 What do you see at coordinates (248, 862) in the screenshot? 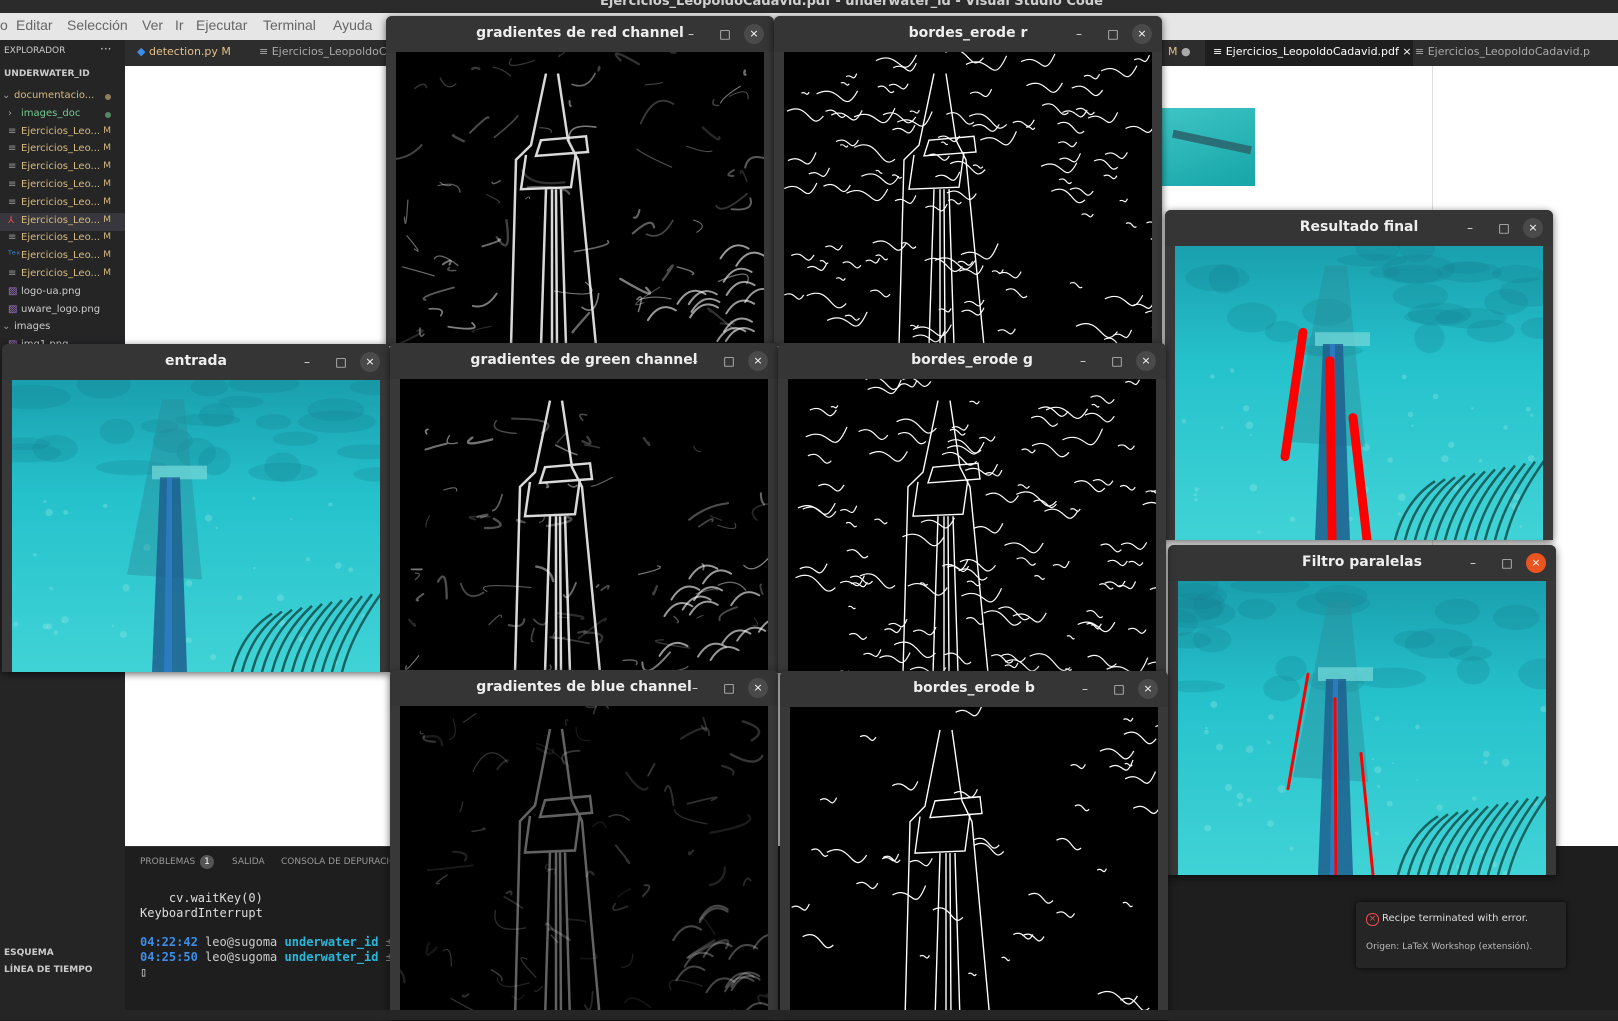
I see `tab-salida: SALIDA` at bounding box center [248, 862].